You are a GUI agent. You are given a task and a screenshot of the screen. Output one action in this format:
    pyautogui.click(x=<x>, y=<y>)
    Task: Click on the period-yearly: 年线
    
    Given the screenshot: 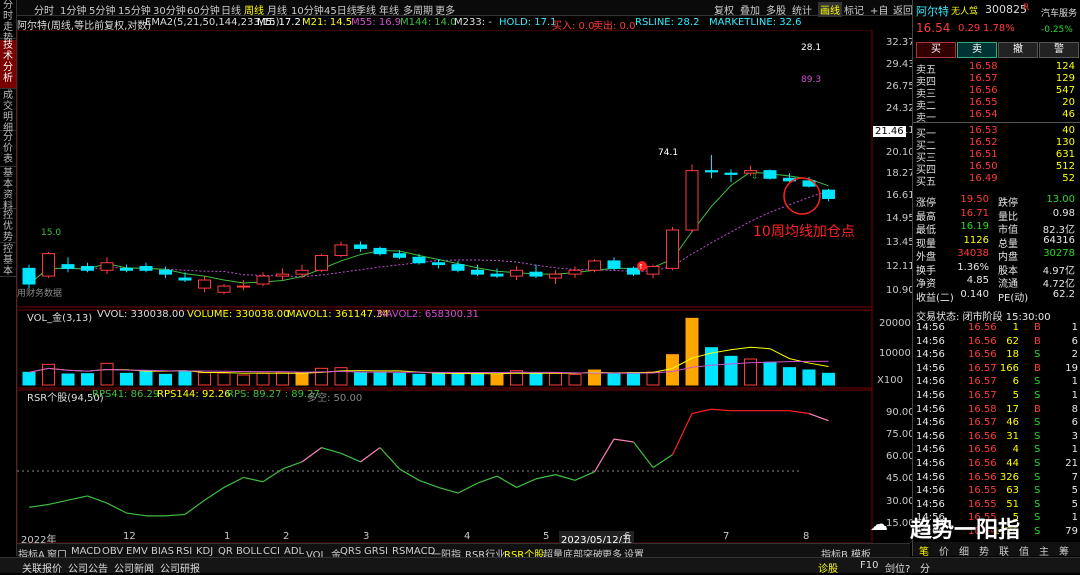 What is the action you would take?
    pyautogui.click(x=389, y=9)
    